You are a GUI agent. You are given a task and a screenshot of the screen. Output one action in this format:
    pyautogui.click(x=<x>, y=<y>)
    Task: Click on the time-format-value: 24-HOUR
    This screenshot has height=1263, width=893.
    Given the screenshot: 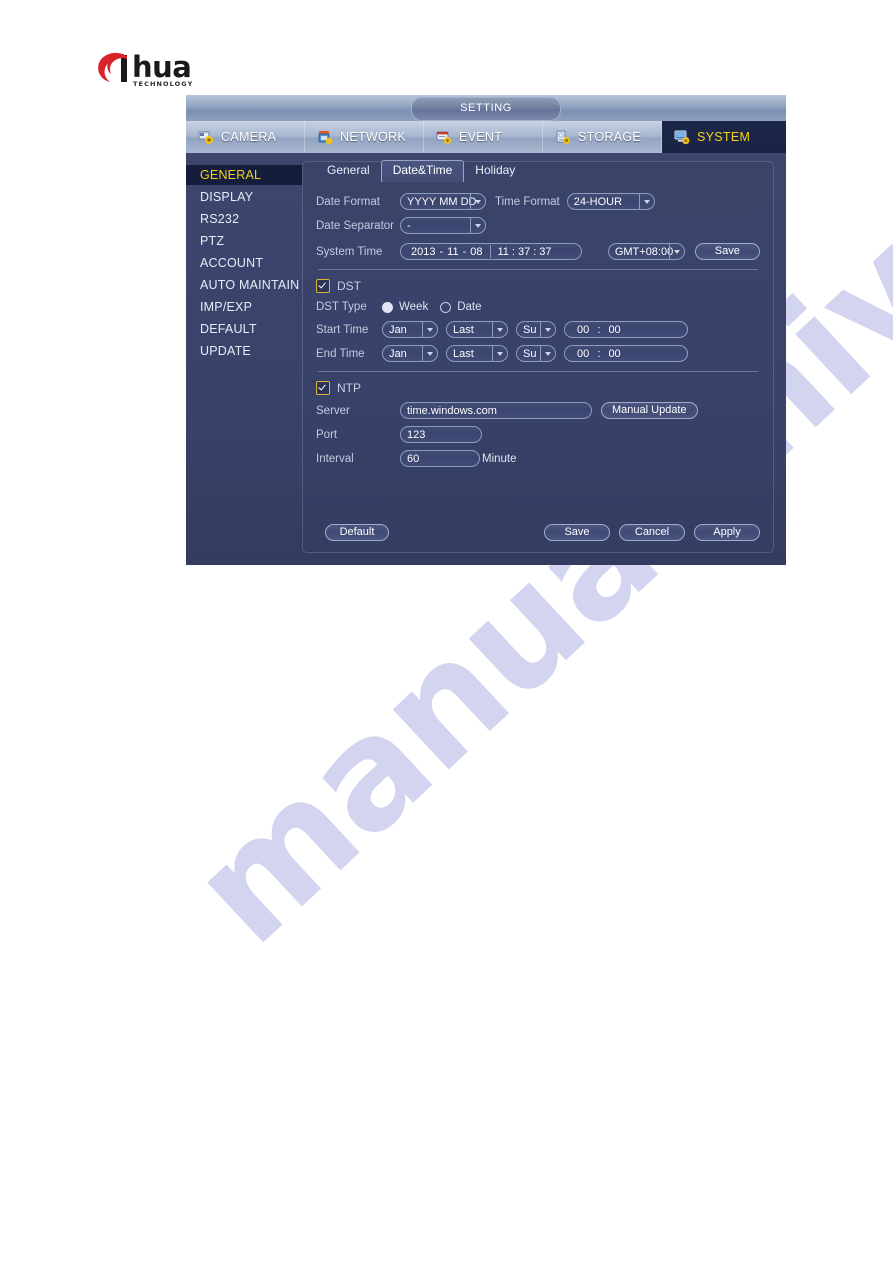 What is the action you would take?
    pyautogui.click(x=598, y=202)
    